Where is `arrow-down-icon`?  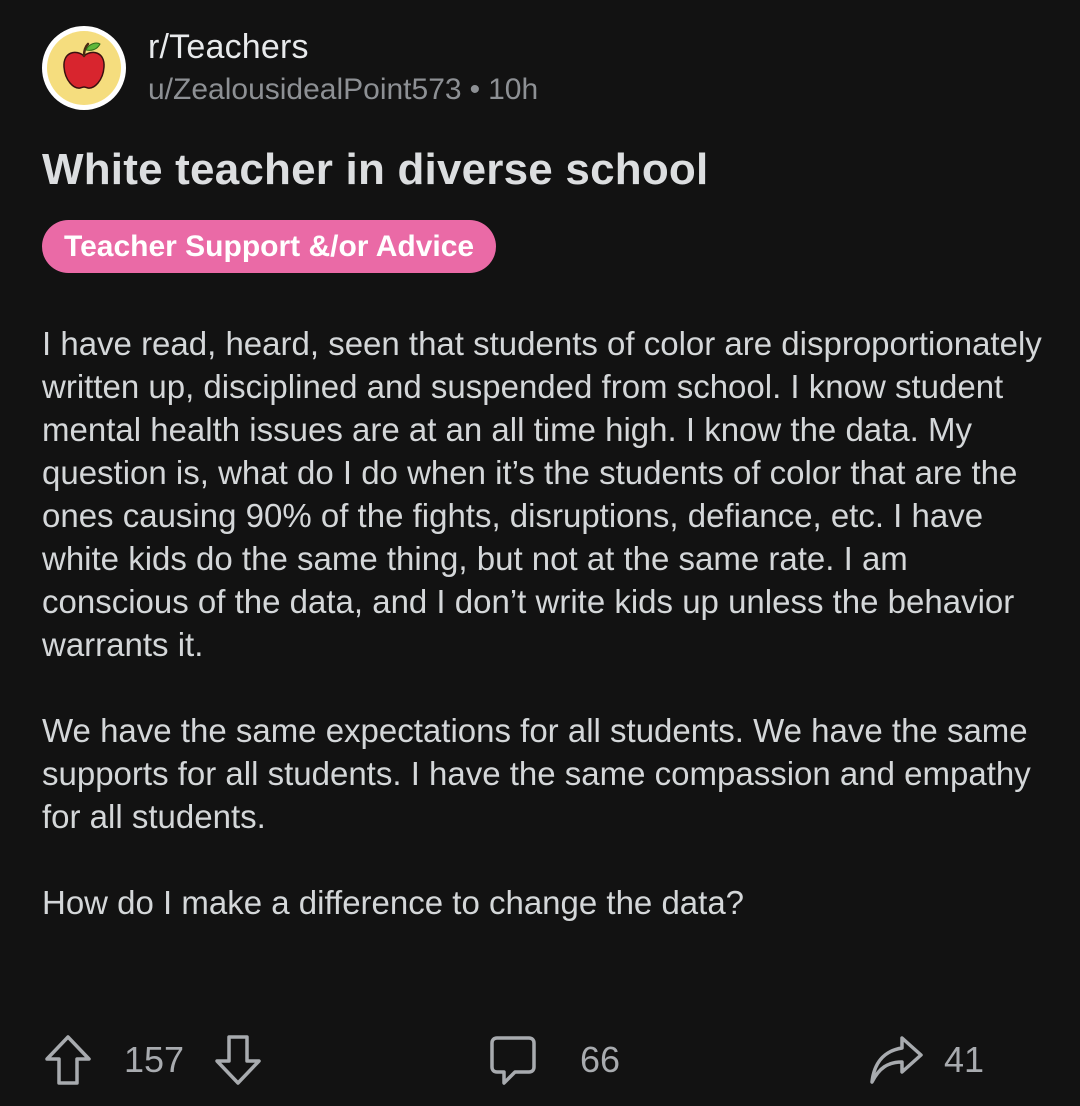 arrow-down-icon is located at coordinates (238, 1060).